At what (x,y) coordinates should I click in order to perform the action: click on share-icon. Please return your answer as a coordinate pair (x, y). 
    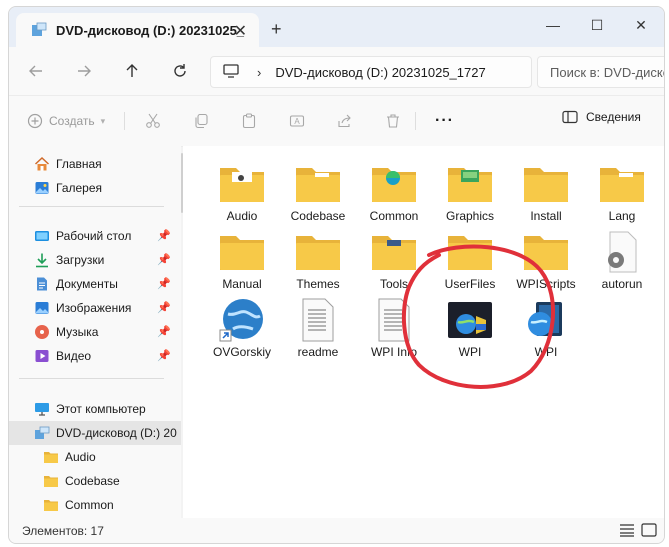
    Looking at the image, I should click on (344, 121).